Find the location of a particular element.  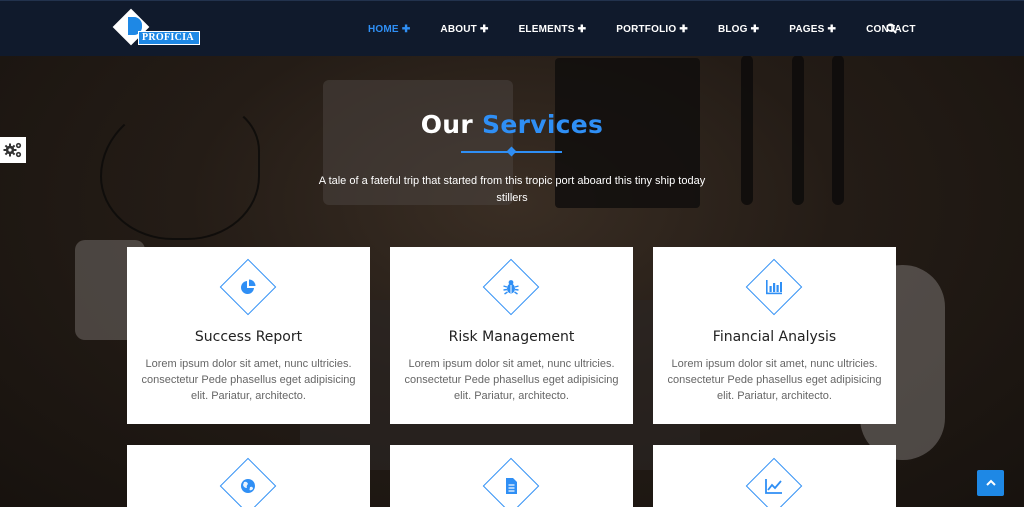

card-title: Risk Management is located at coordinates (511, 337).